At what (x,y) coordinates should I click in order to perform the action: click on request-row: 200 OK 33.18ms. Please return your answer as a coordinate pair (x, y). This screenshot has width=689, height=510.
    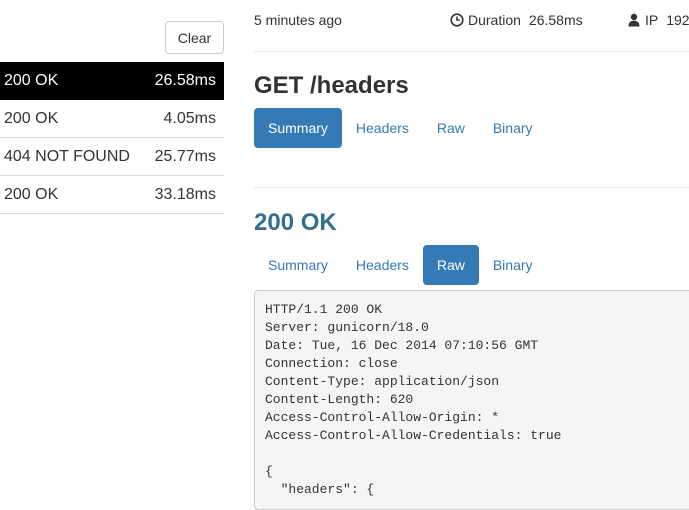
    Looking at the image, I should click on (112, 195).